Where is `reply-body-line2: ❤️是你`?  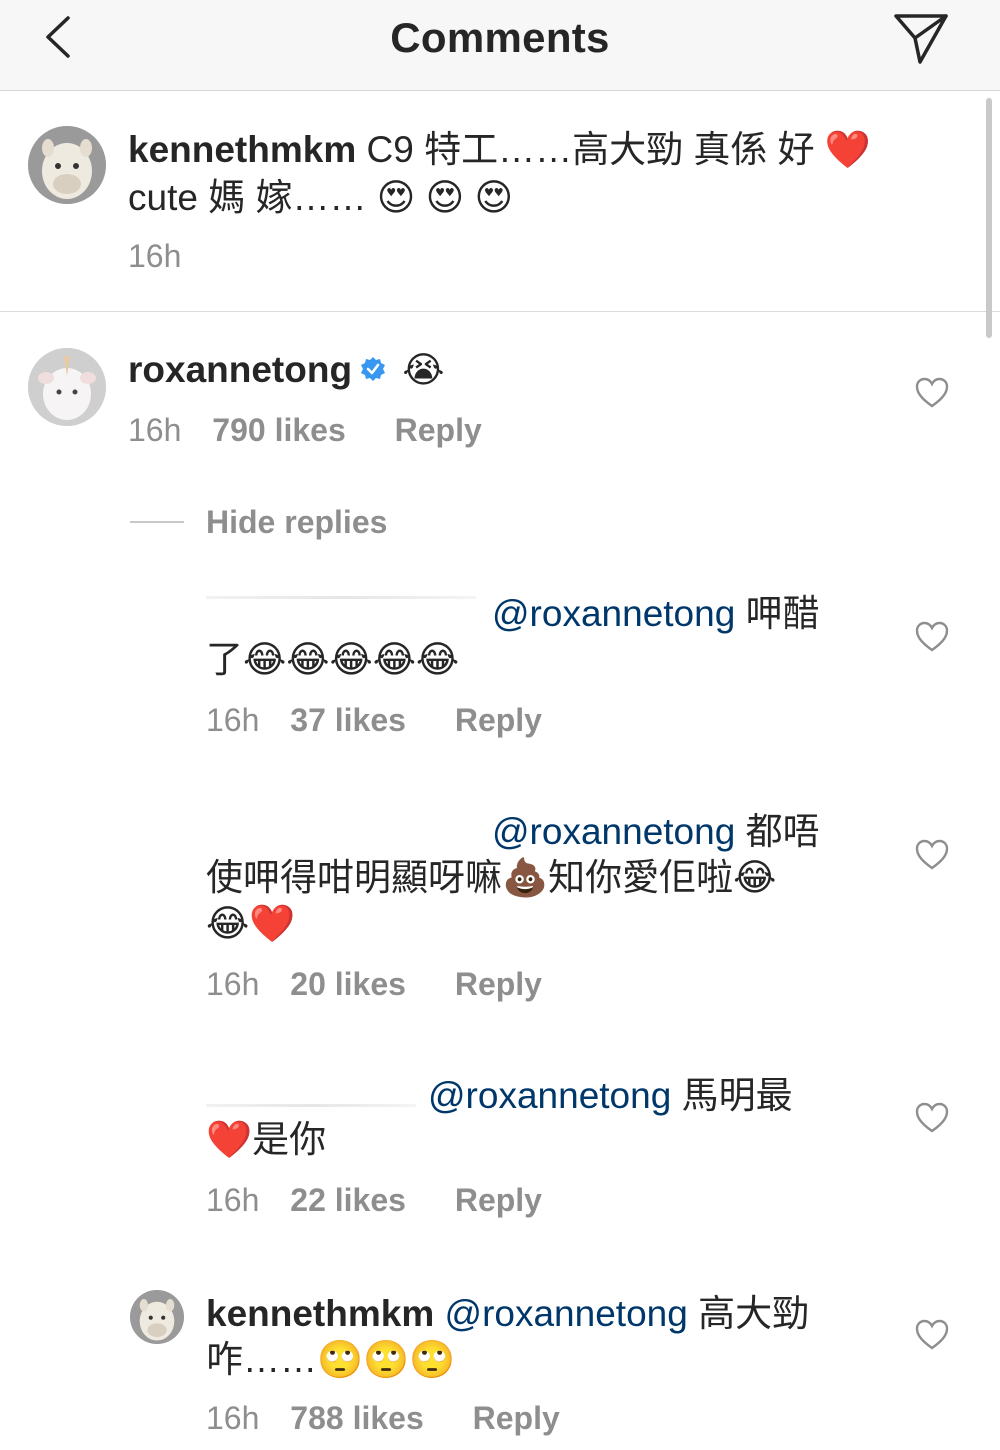 reply-body-line2: ❤️是你 is located at coordinates (266, 1139).